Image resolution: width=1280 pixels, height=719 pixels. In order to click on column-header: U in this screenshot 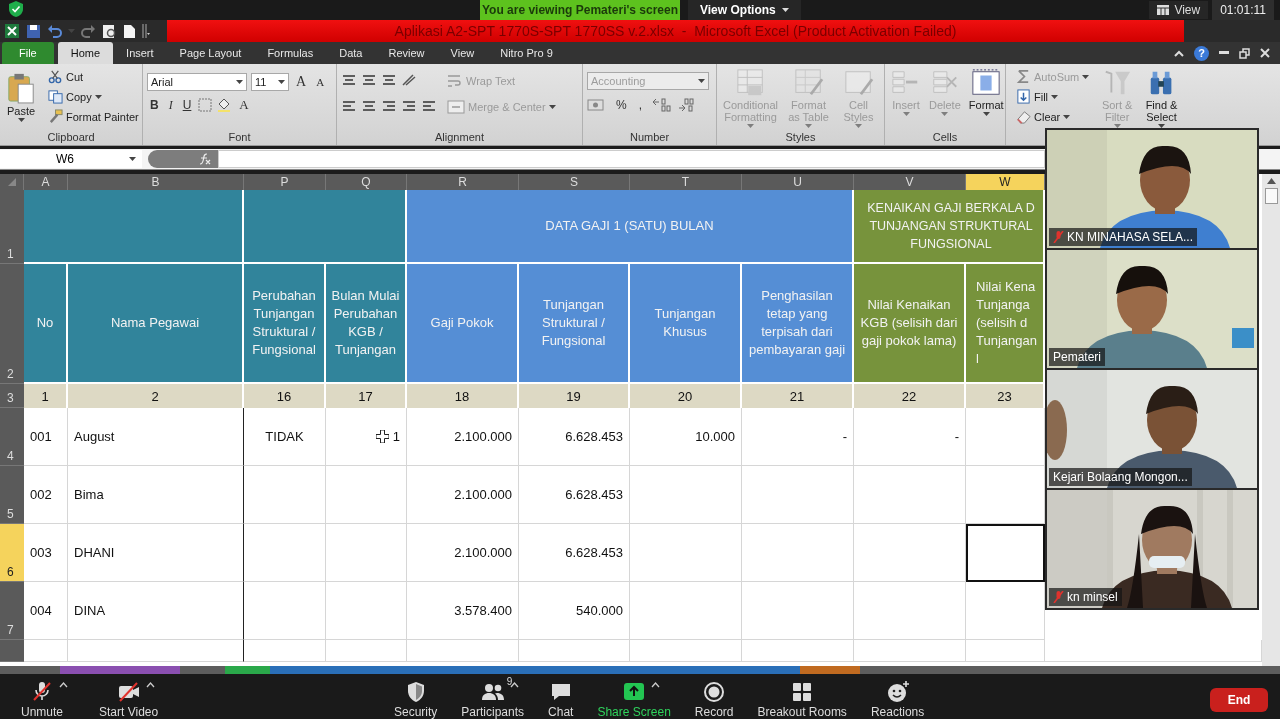, I will do `click(798, 182)`.